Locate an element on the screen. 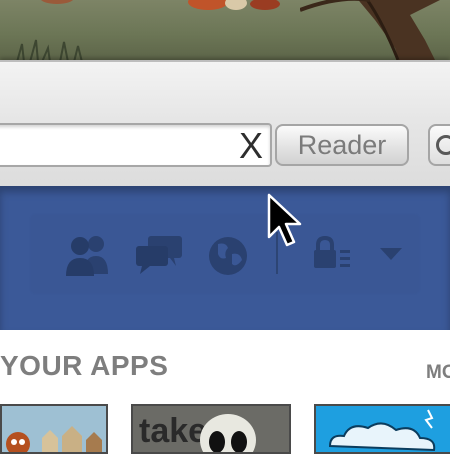  download-icon is located at coordinates (443, 145).